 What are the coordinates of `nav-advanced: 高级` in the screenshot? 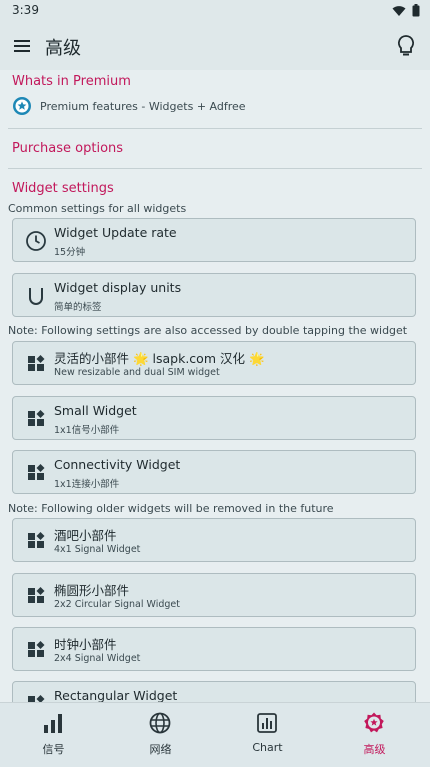 It's located at (374, 735).